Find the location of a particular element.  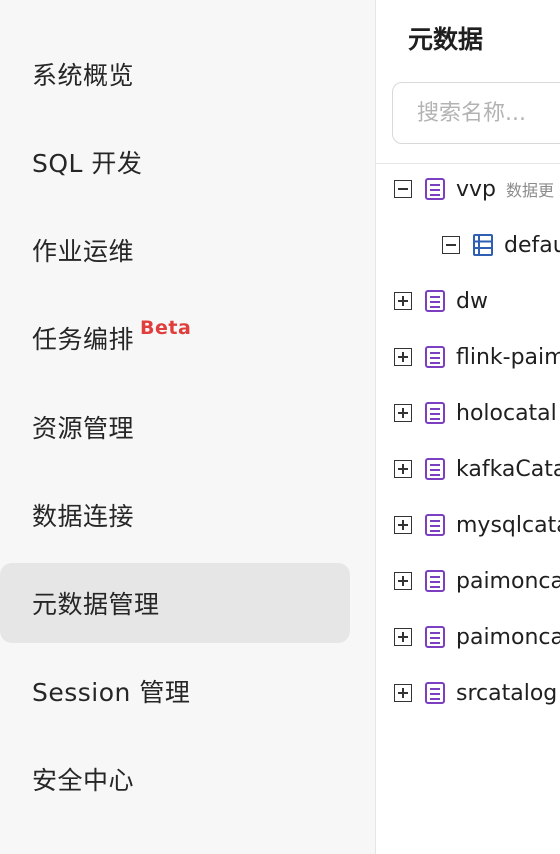

tree-node-label: mysqlcata is located at coordinates (508, 525).